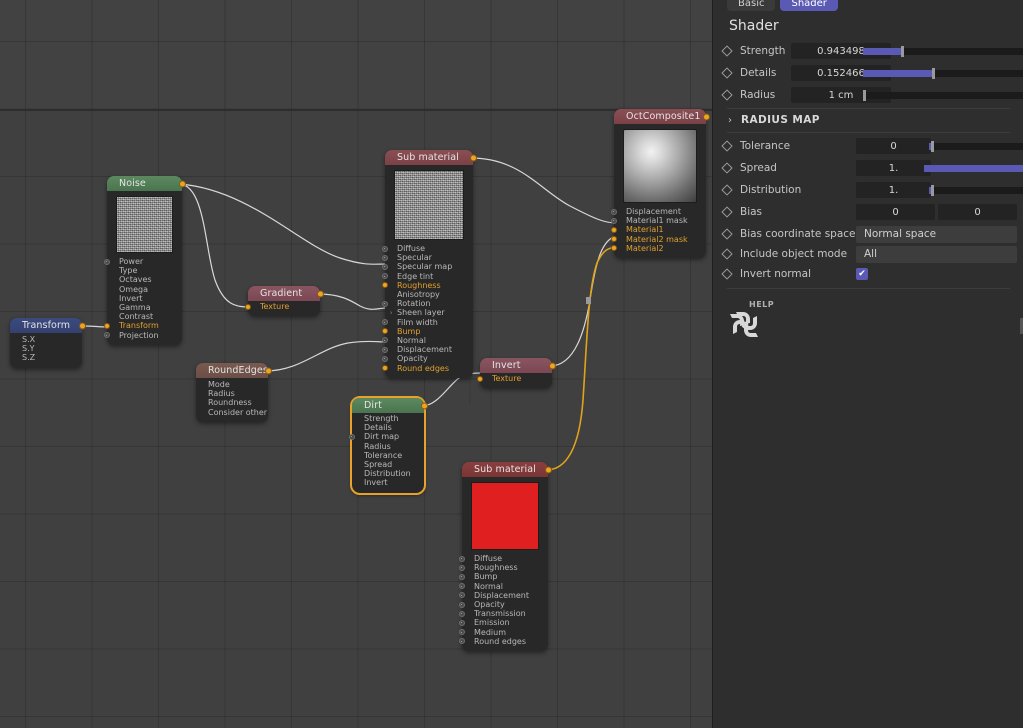 The height and width of the screenshot is (728, 1023). I want to click on port-row: Film width, so click(427, 322).